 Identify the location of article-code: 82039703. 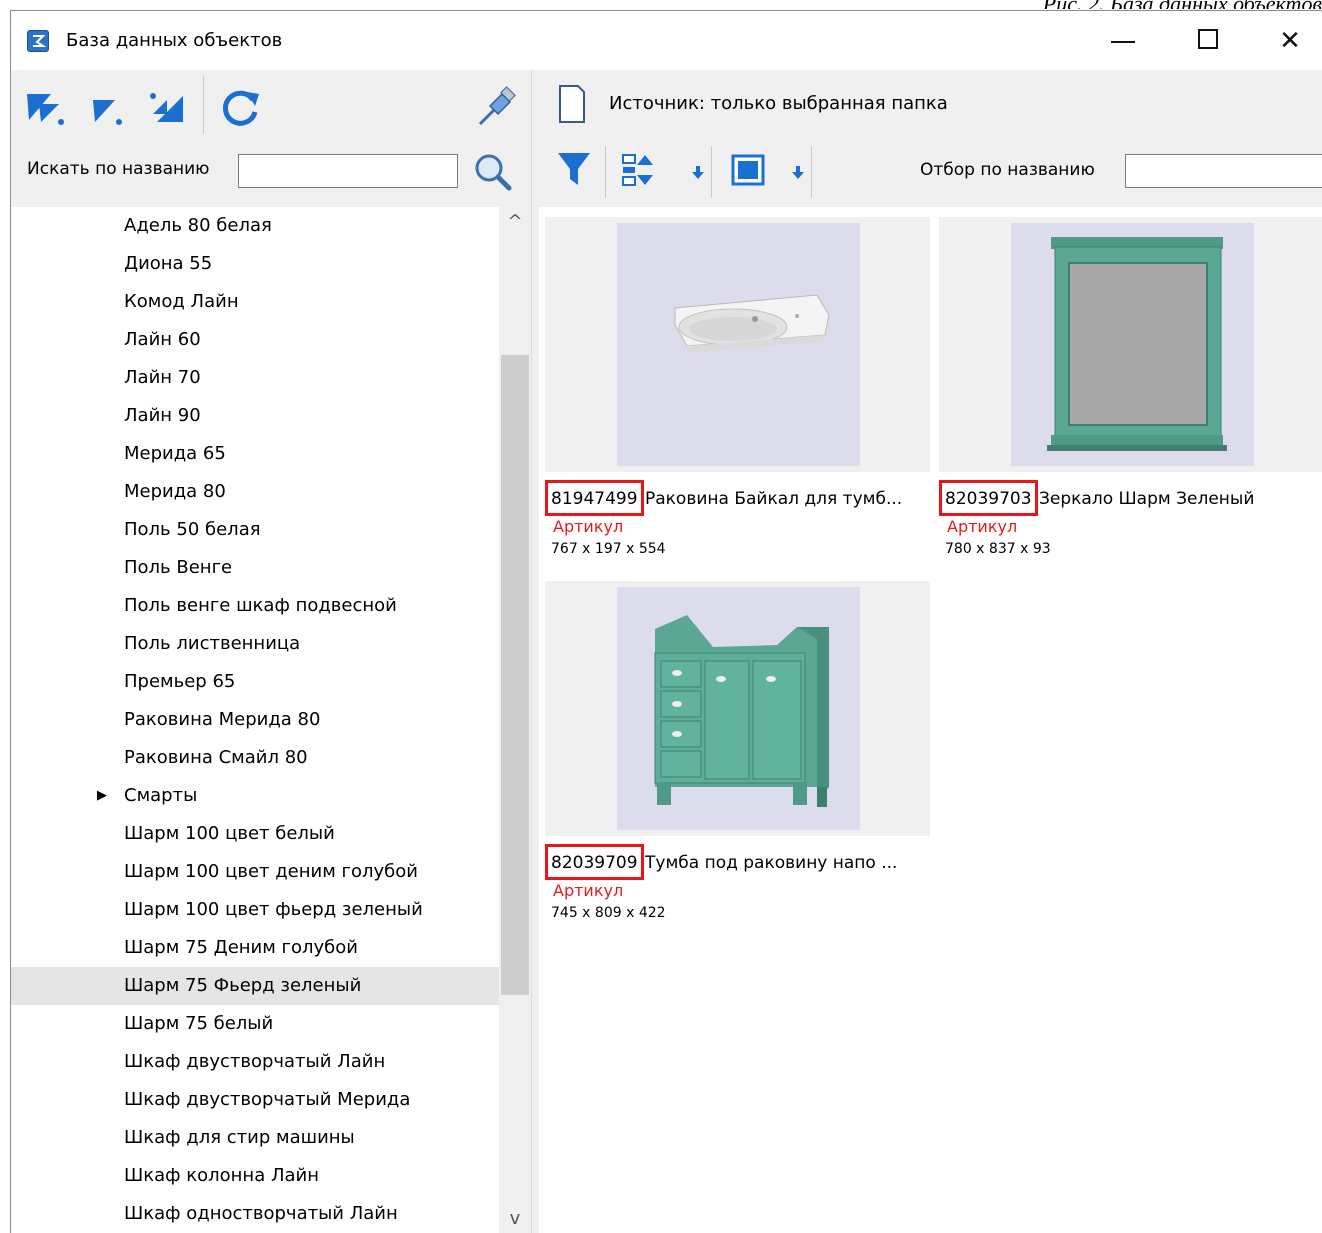
(988, 498).